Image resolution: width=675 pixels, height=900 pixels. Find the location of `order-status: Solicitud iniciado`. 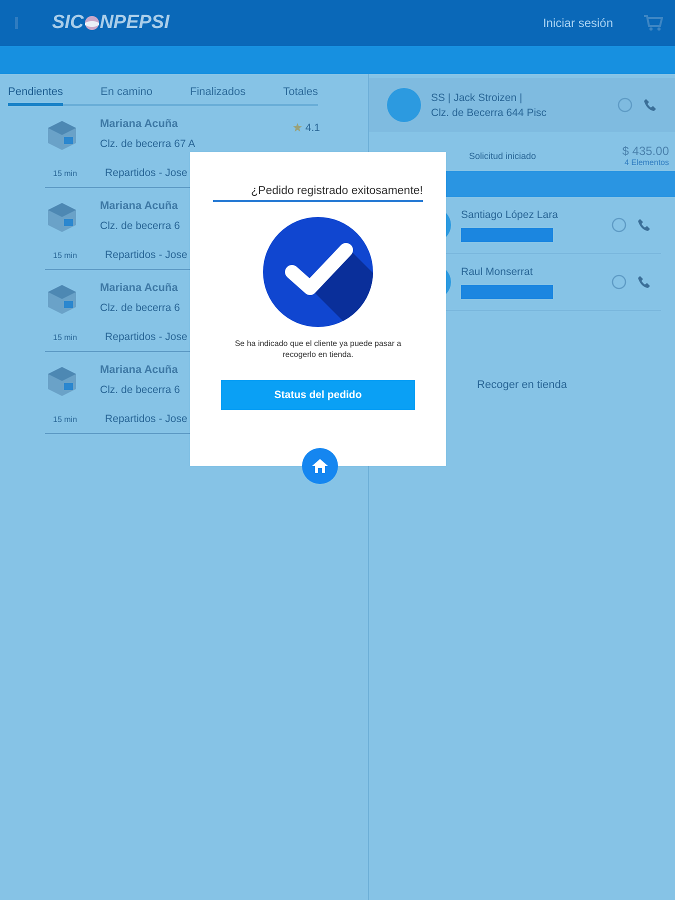

order-status: Solicitud iniciado is located at coordinates (502, 155).